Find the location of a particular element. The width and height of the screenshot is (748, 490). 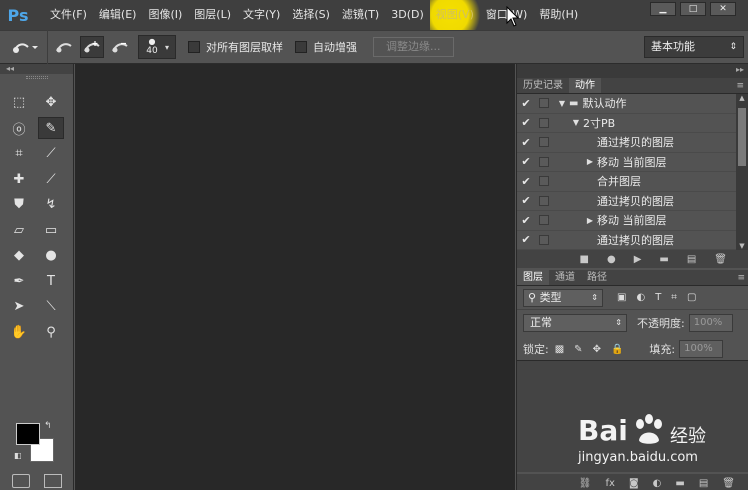

scroll-down-icon: ▼ is located at coordinates (742, 246).